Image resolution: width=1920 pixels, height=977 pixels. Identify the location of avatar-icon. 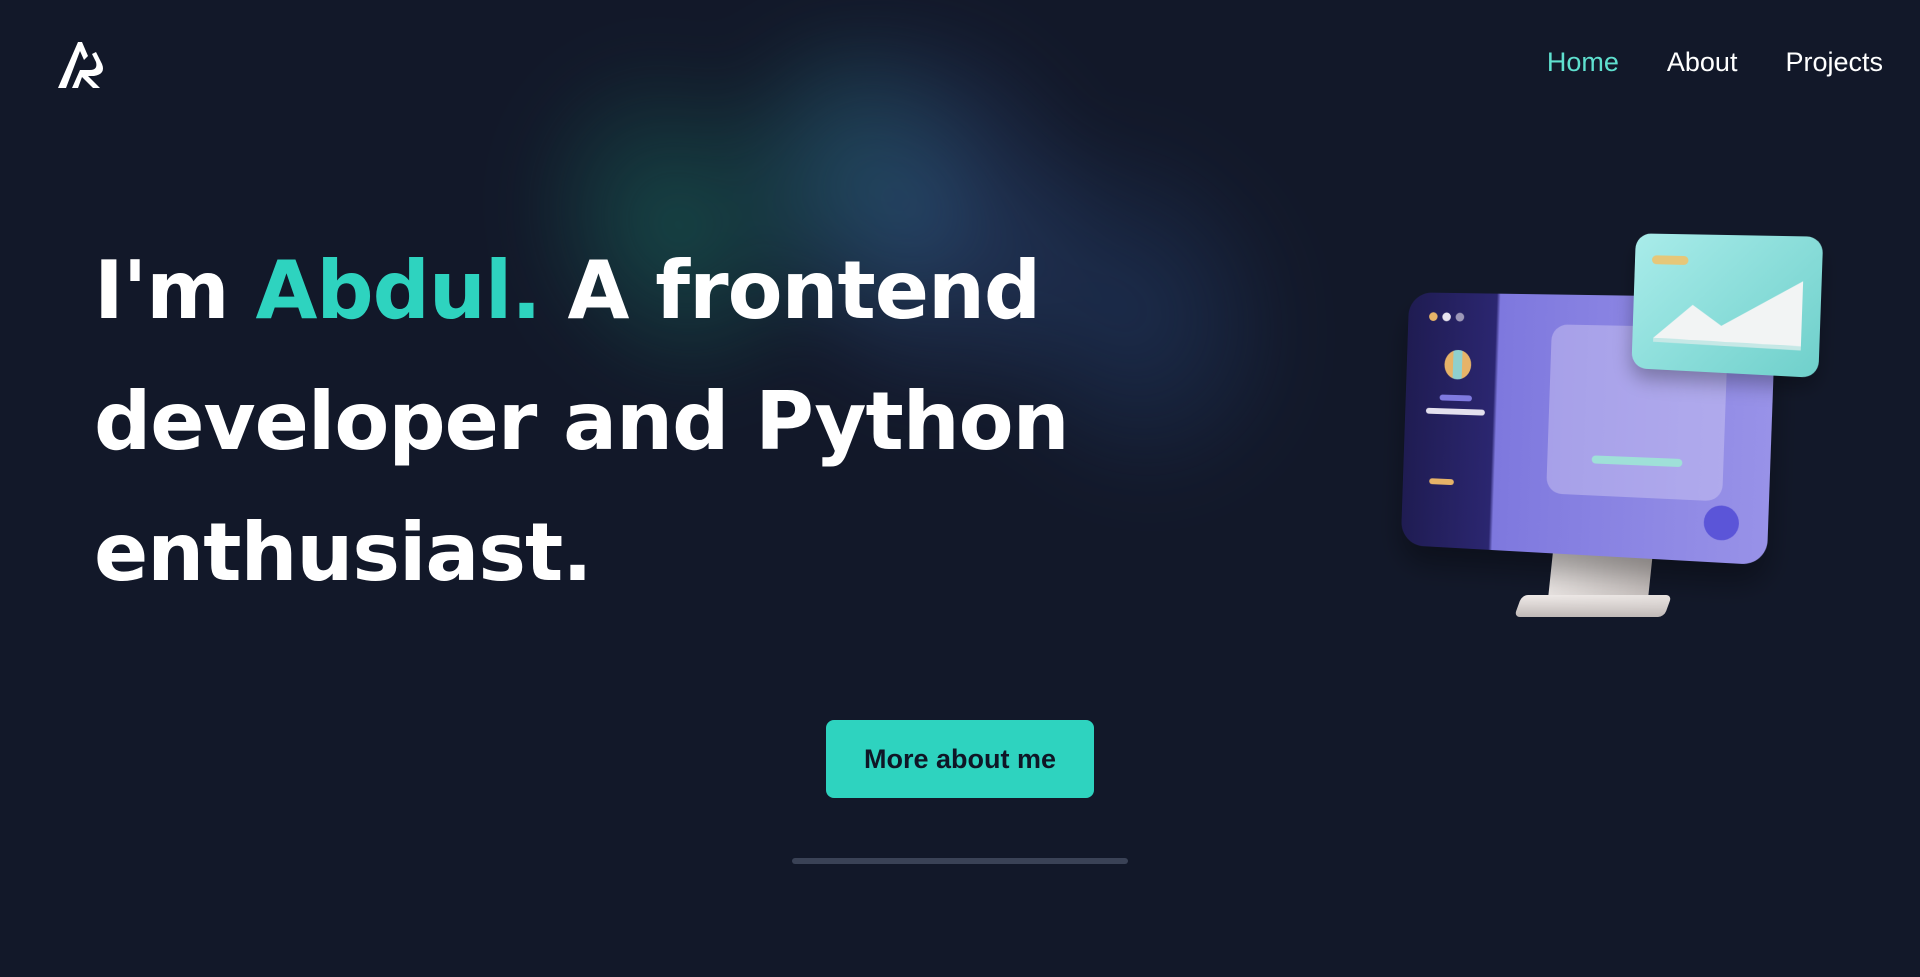
(1458, 364).